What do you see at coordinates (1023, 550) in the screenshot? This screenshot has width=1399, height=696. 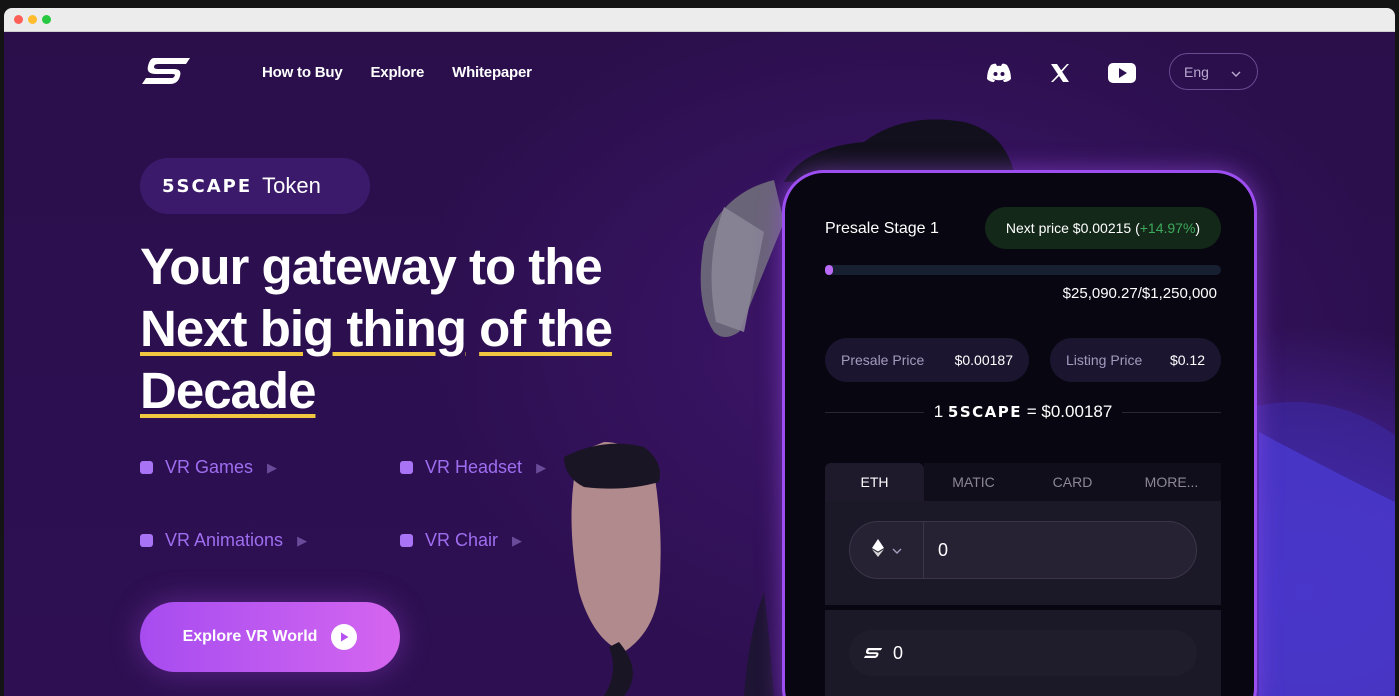 I see `pay-amount-field: 0` at bounding box center [1023, 550].